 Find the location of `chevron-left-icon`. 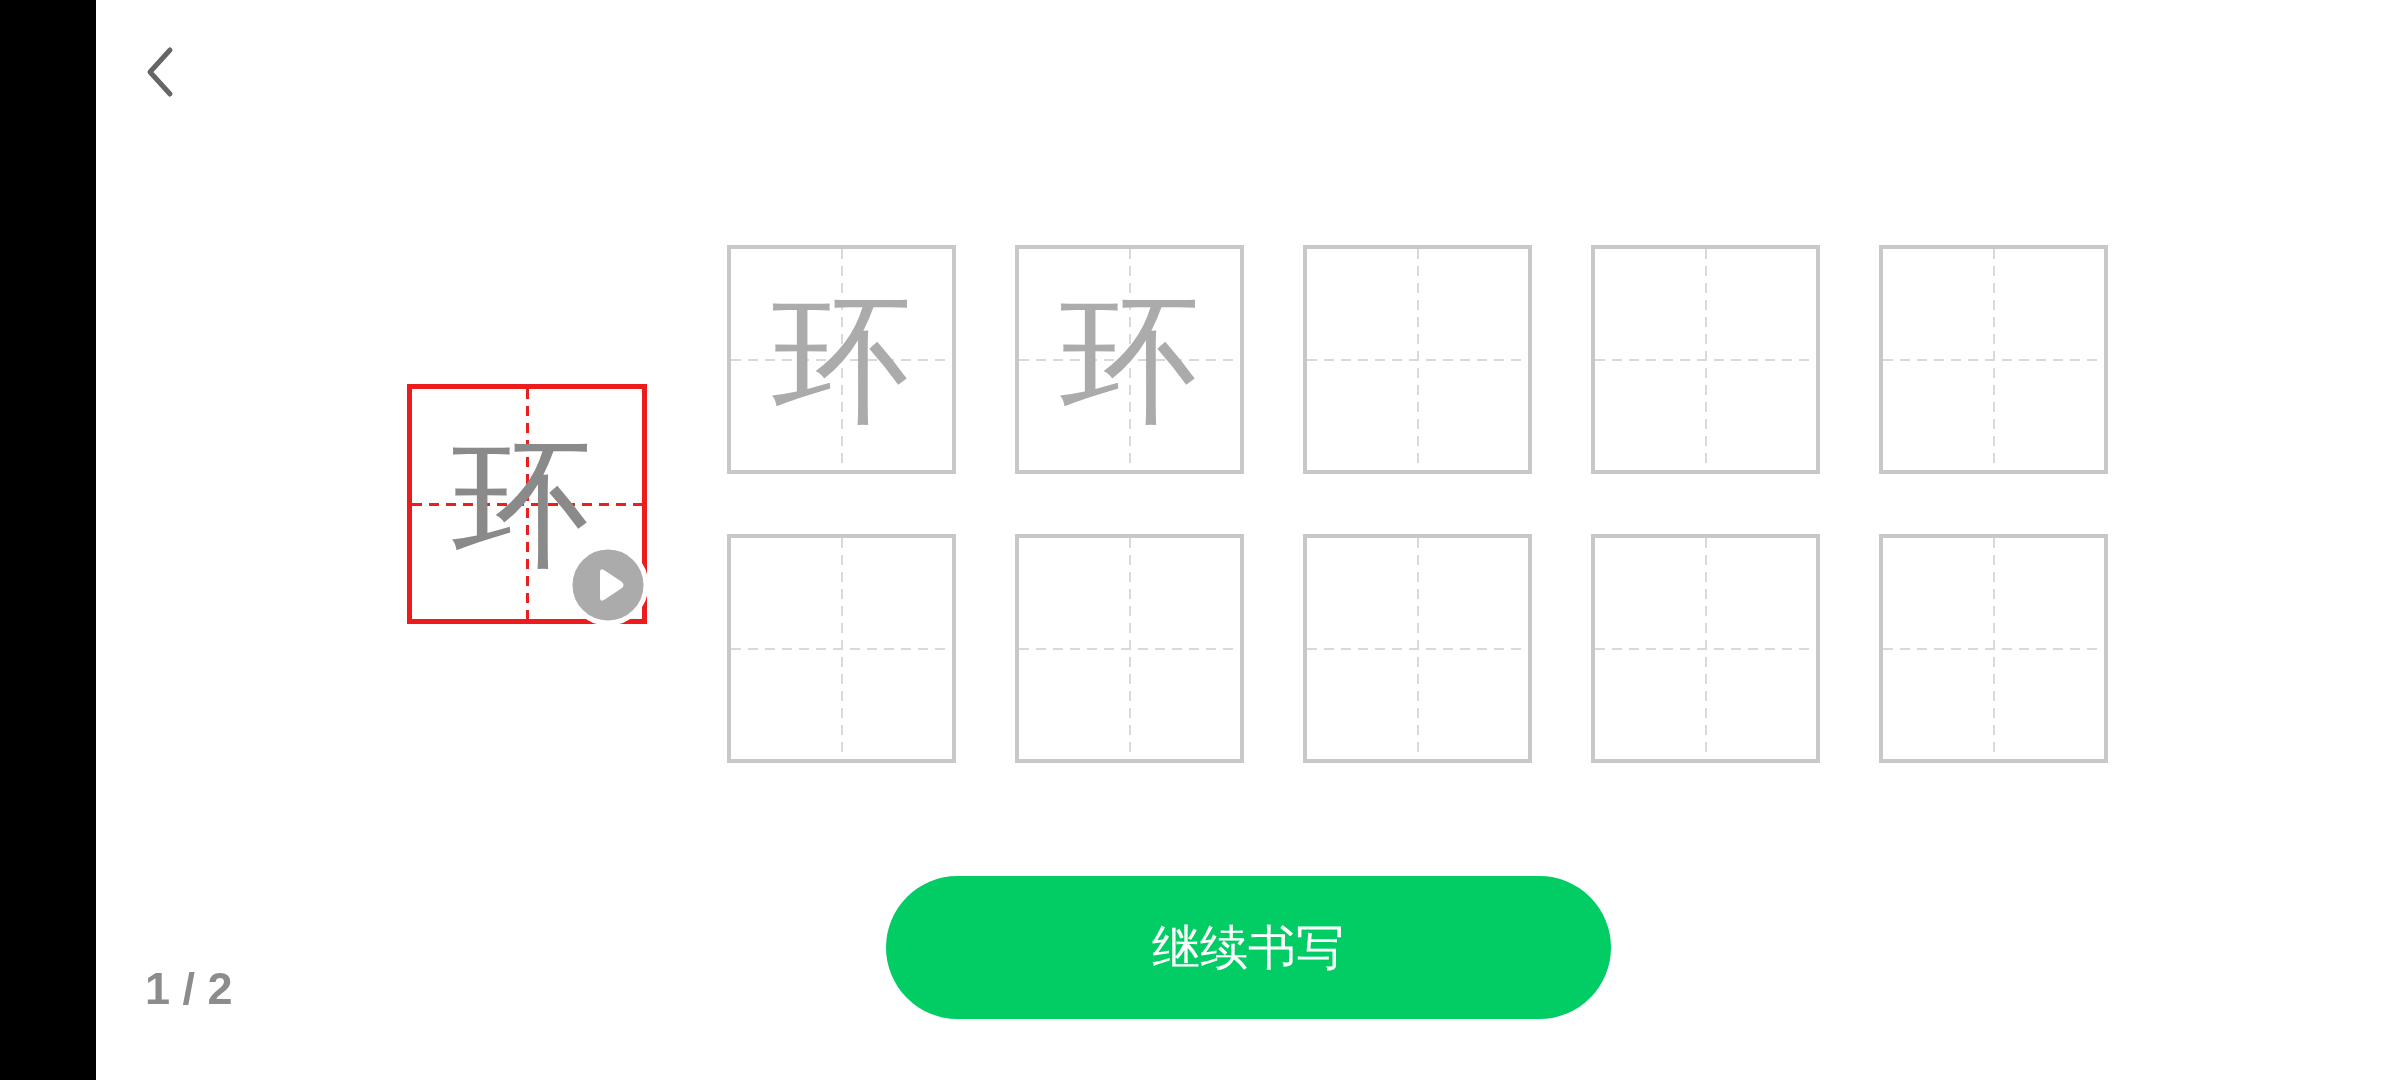

chevron-left-icon is located at coordinates (160, 72).